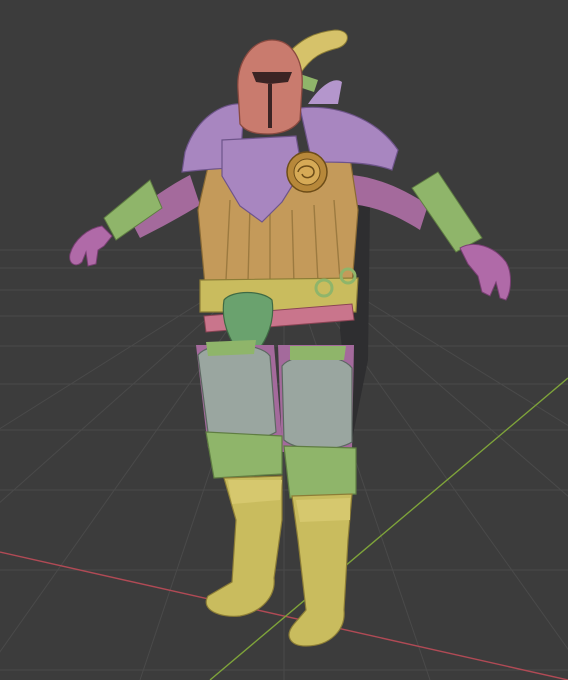 Image resolution: width=568 pixels, height=680 pixels. What do you see at coordinates (320, 472) in the screenshot?
I see `right-knee-guard` at bounding box center [320, 472].